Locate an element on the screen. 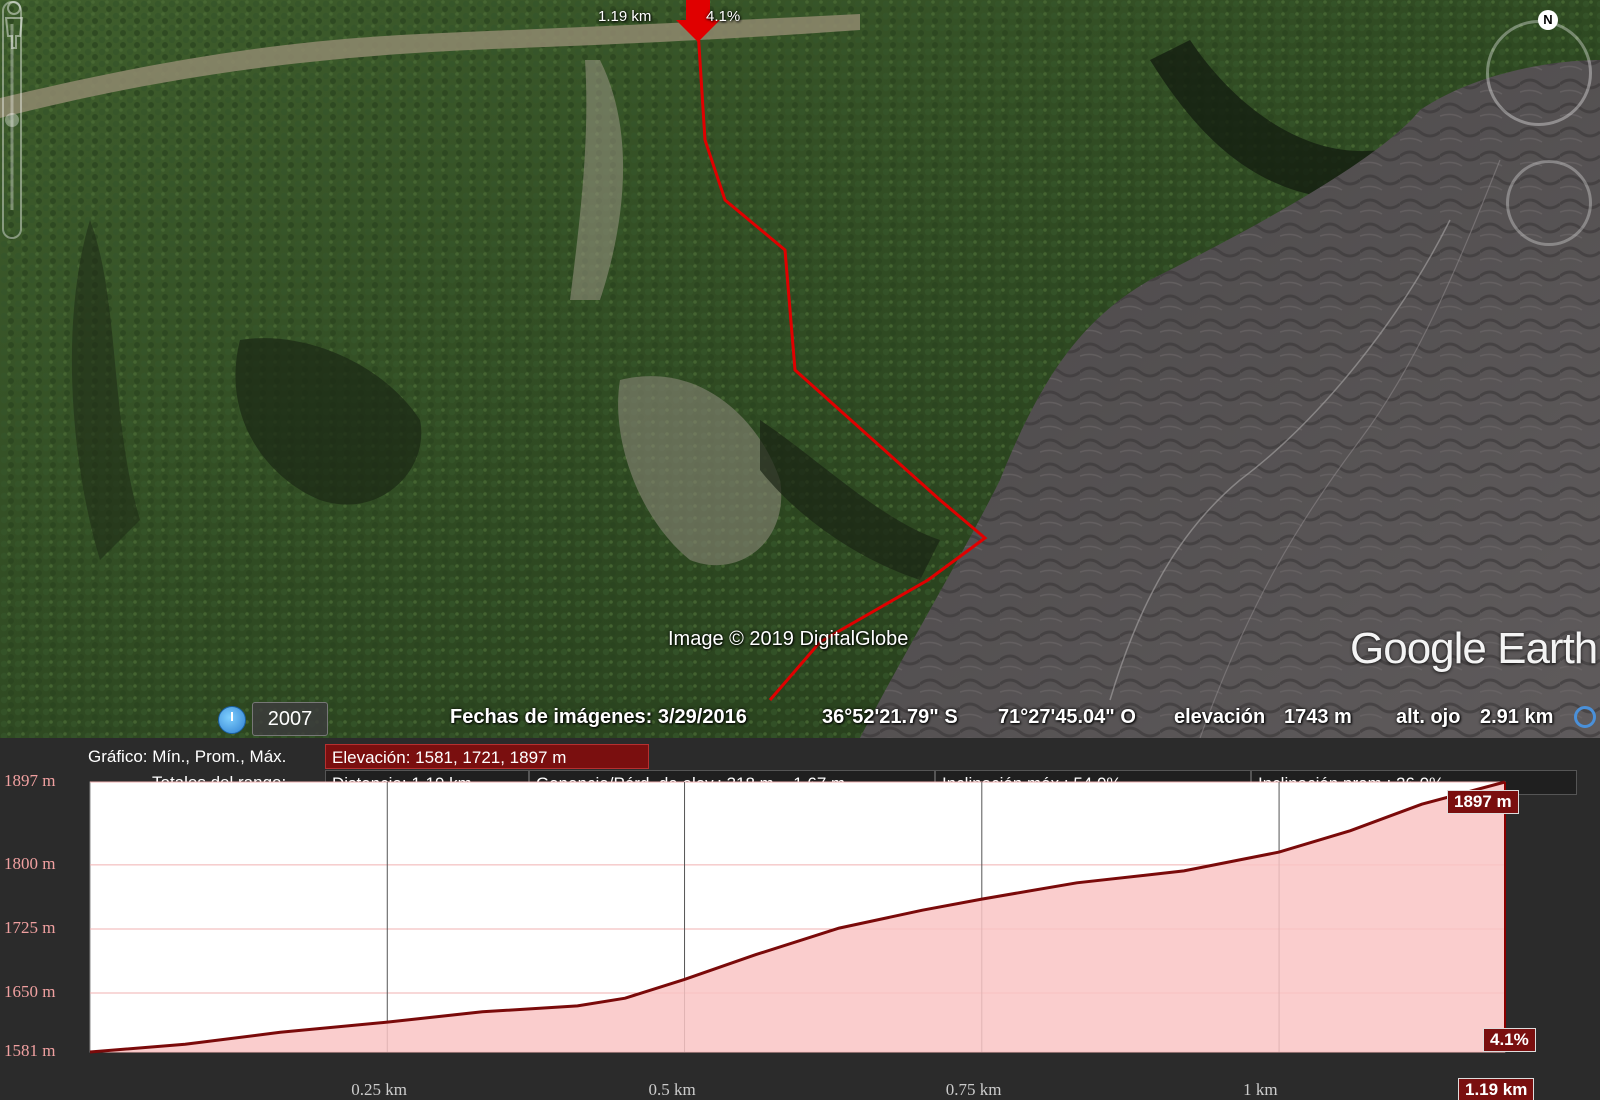  grade-flag: 4.1% is located at coordinates (1509, 1040).